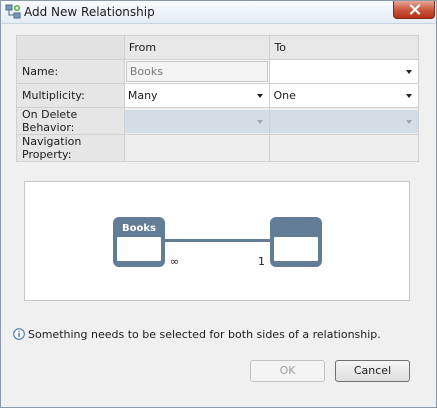 This screenshot has width=437, height=408. Describe the element at coordinates (344, 148) in the screenshot. I see `navigation-to-cell` at that location.